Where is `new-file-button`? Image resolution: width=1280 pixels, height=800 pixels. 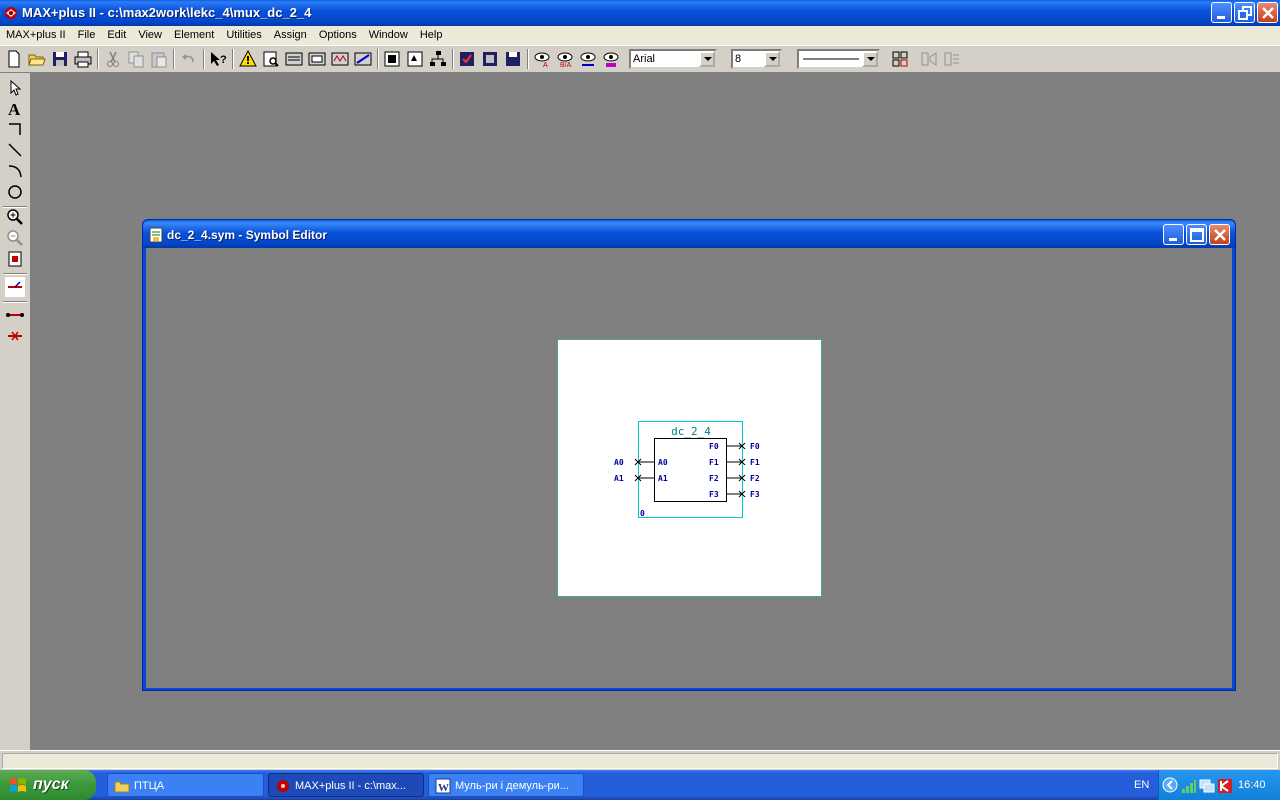
new-file-button is located at coordinates (14, 59).